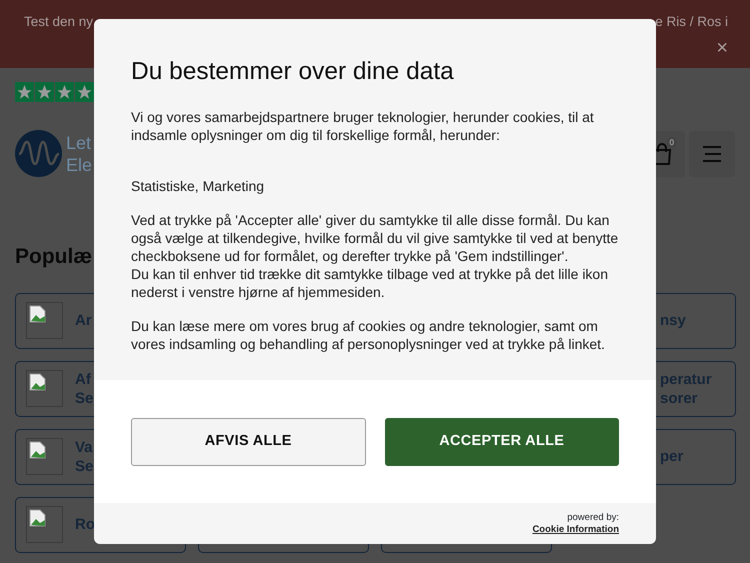 The height and width of the screenshot is (563, 750). What do you see at coordinates (671, 142) in the screenshot?
I see `cart-count: 0` at bounding box center [671, 142].